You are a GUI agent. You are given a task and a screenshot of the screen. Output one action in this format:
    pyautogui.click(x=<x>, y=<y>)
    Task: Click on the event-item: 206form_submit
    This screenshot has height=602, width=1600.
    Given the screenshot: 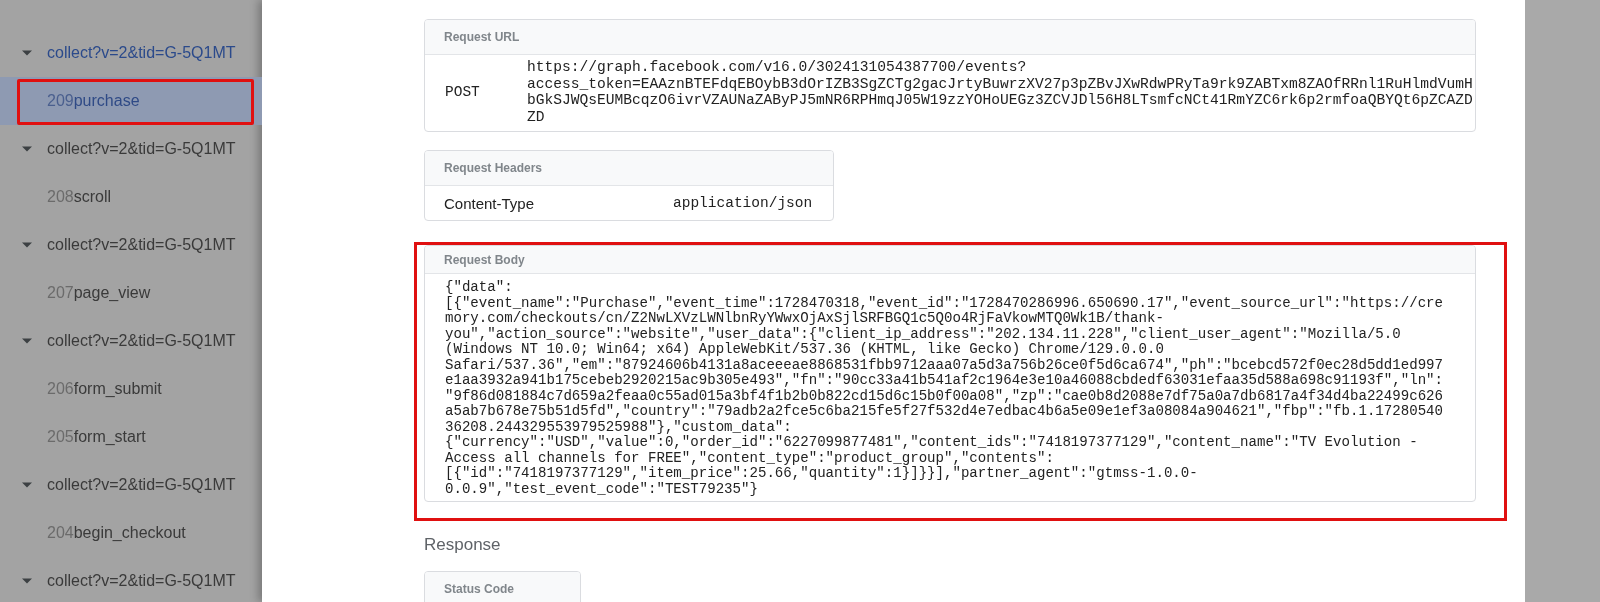 What is the action you would take?
    pyautogui.click(x=131, y=389)
    